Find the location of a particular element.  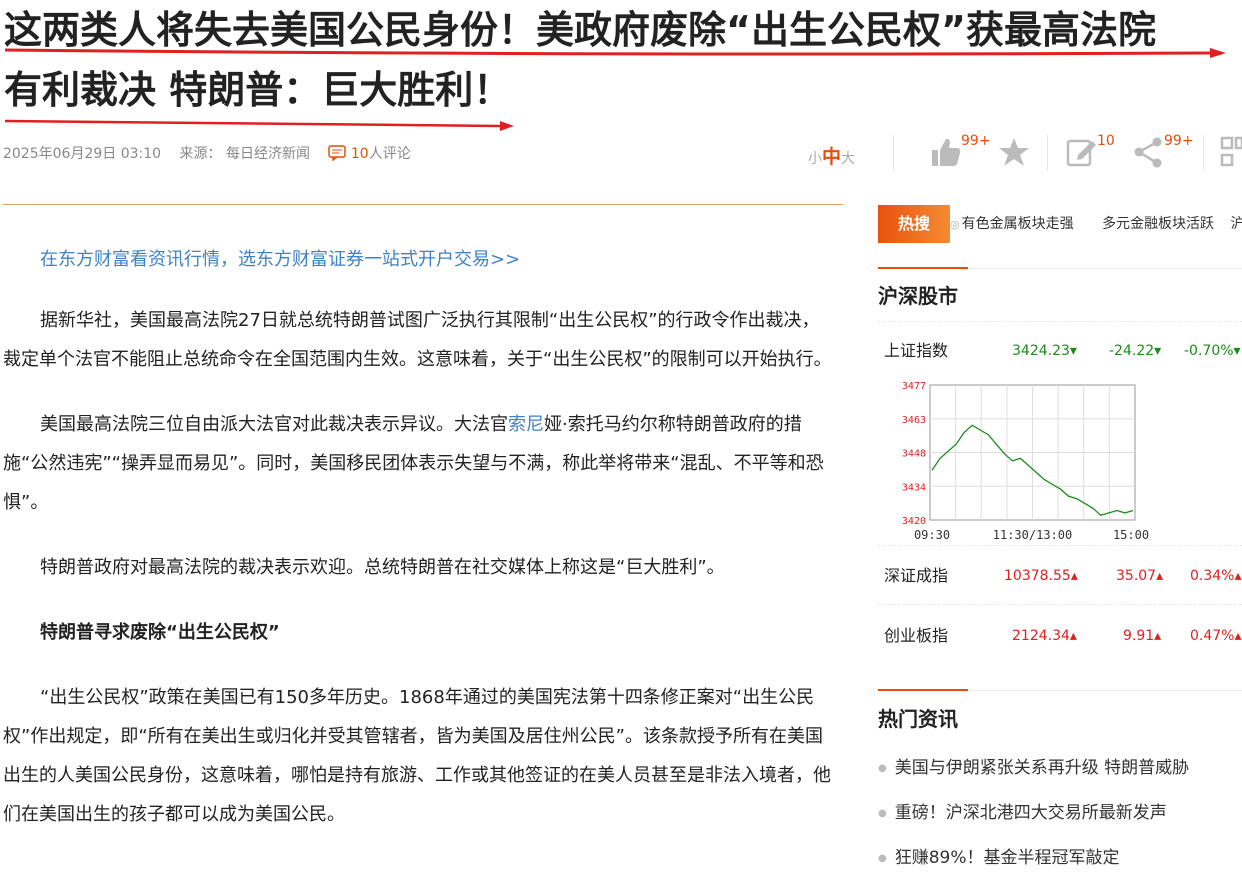

y-tick-label: 3420 is located at coordinates (914, 521).